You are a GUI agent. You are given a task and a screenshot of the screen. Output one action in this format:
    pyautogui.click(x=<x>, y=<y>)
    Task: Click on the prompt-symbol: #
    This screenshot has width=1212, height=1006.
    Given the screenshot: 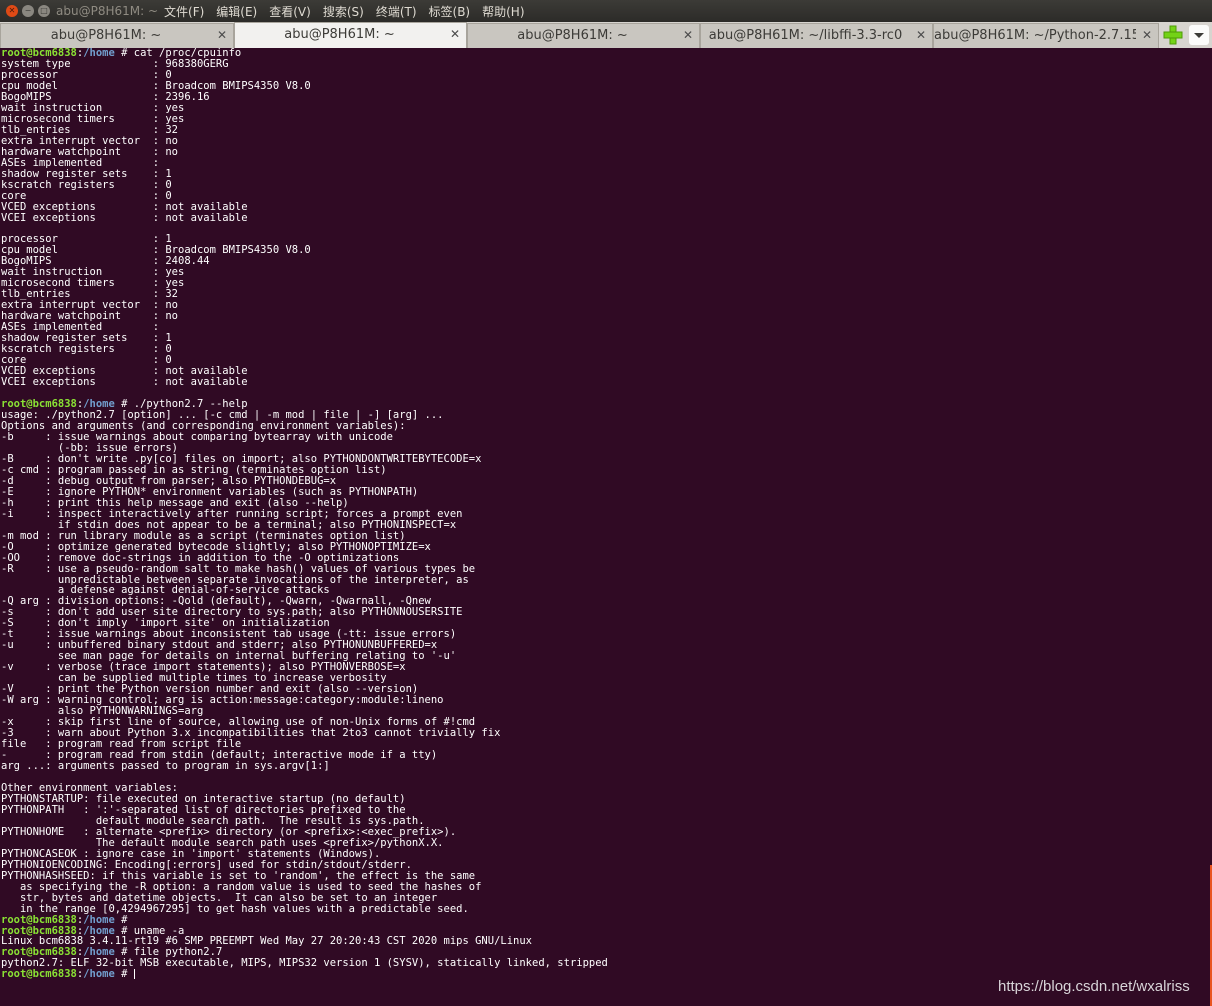 What is the action you would take?
    pyautogui.click(x=124, y=974)
    